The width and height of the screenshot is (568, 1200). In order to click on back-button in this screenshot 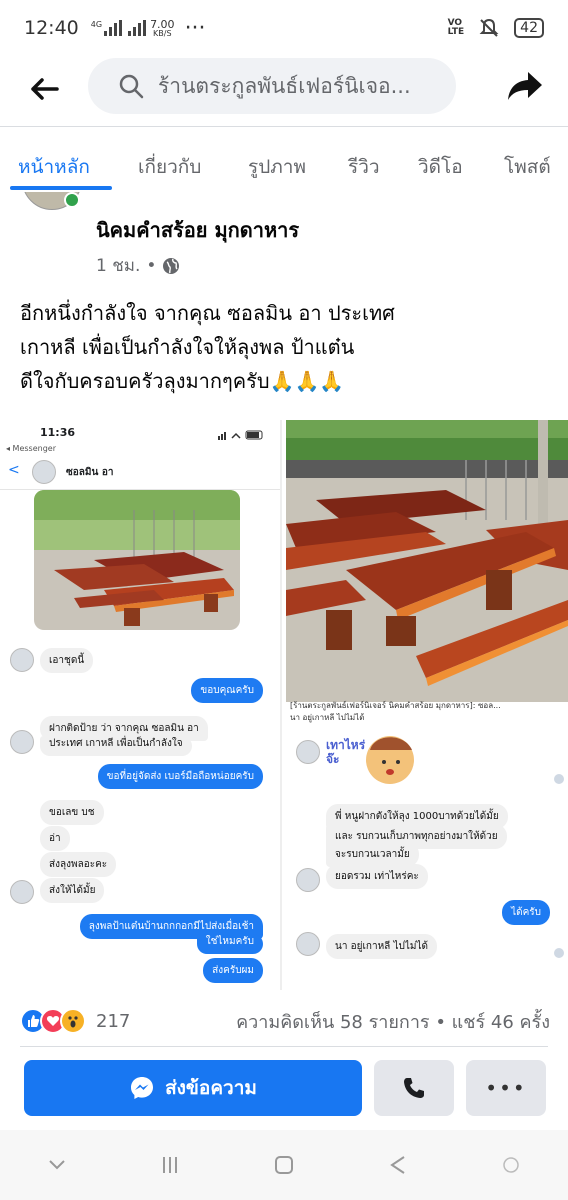, I will do `click(45, 89)`.